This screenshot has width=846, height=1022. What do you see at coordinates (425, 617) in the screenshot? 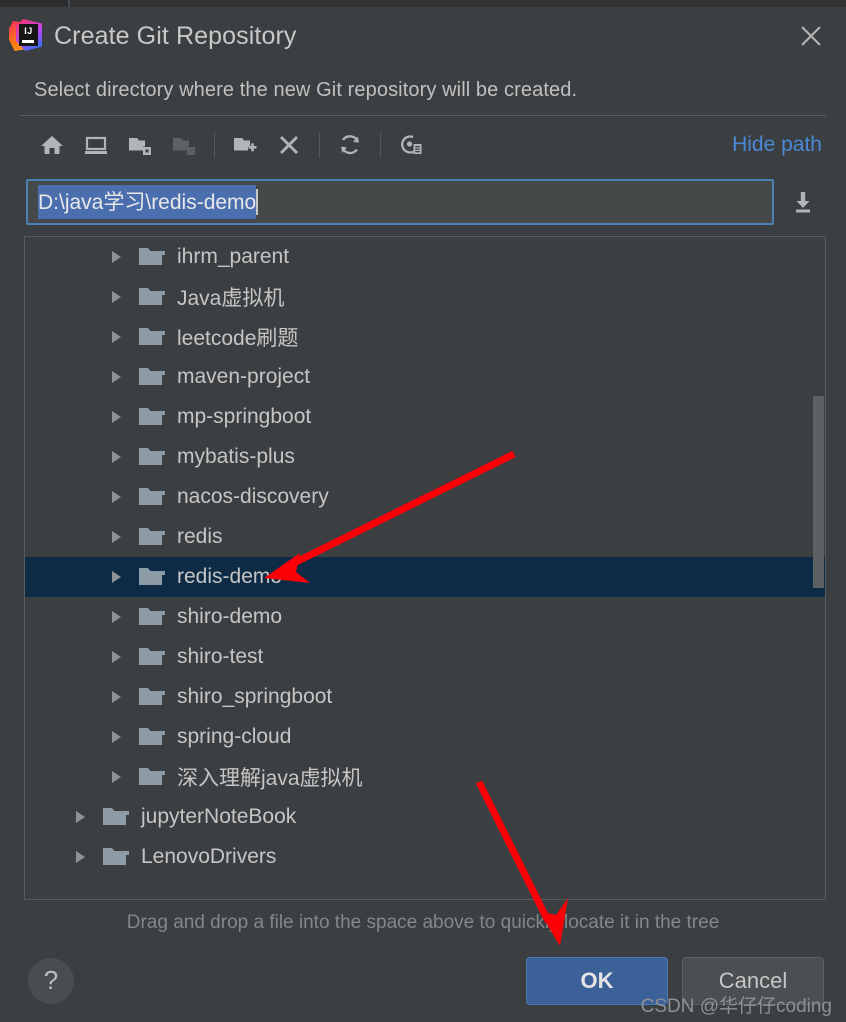
I see `tree-row: shiro-demo` at bounding box center [425, 617].